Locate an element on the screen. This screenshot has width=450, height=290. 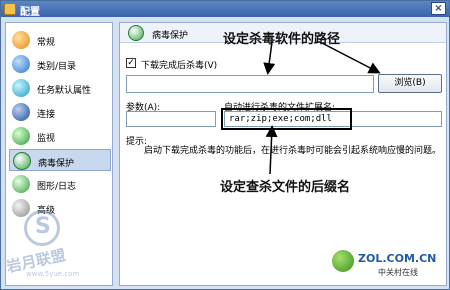
arrow-to-extensions is located at coordinates (271, 150).